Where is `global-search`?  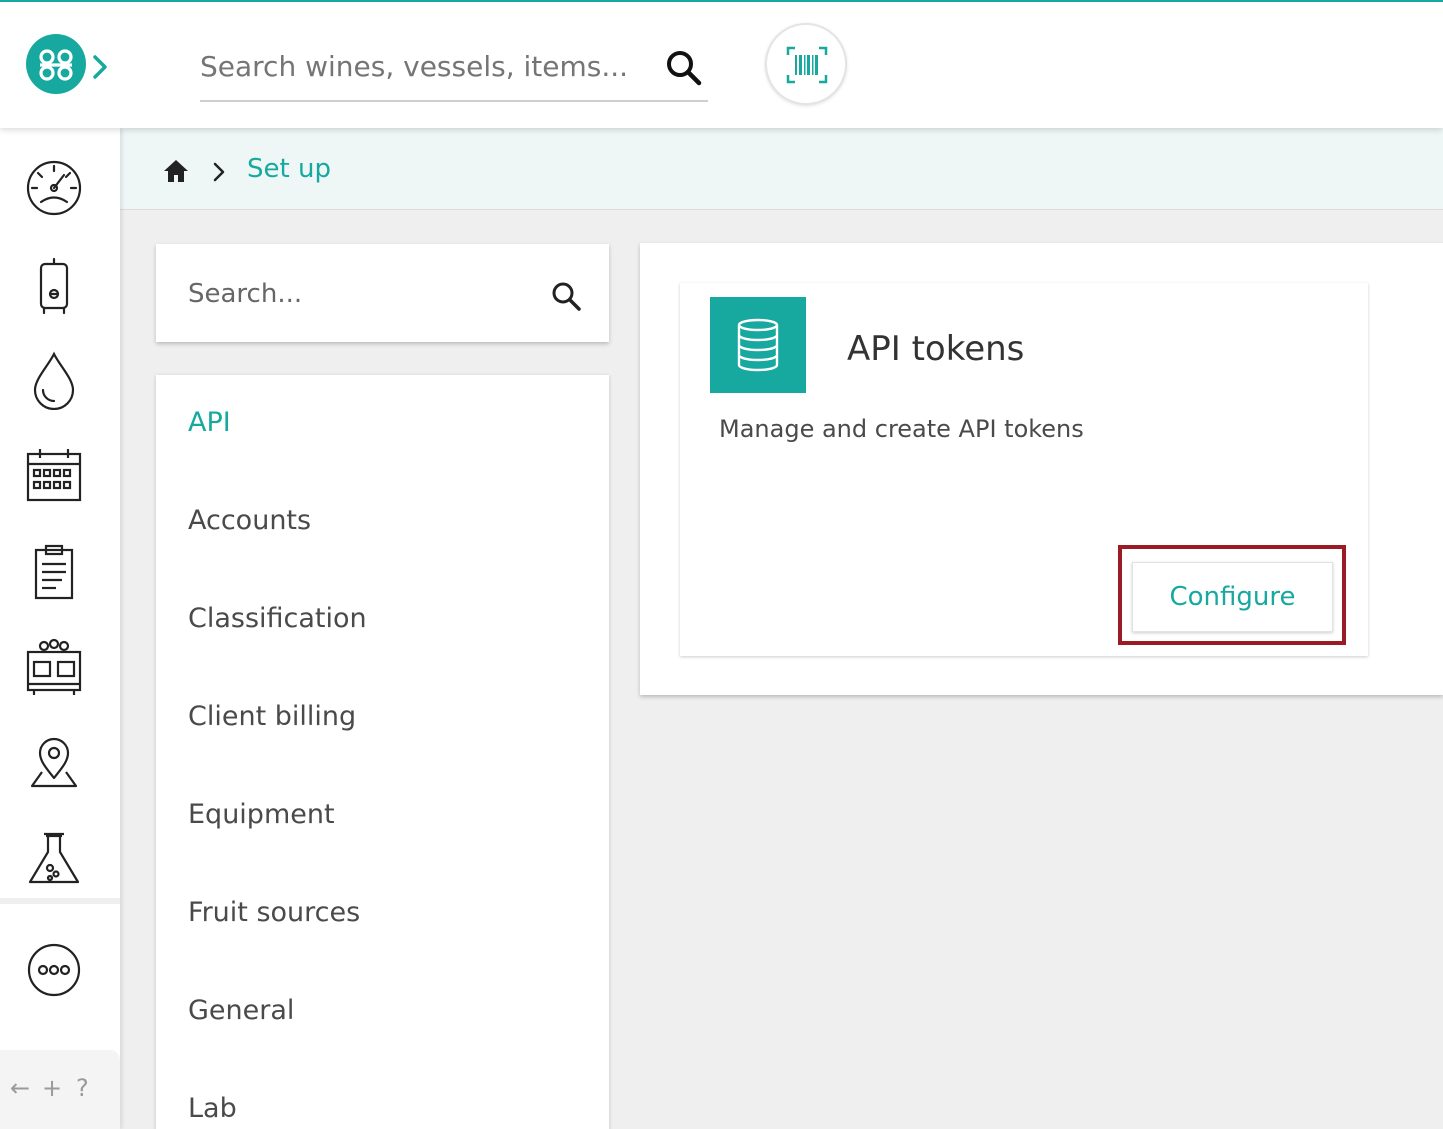 global-search is located at coordinates (454, 70).